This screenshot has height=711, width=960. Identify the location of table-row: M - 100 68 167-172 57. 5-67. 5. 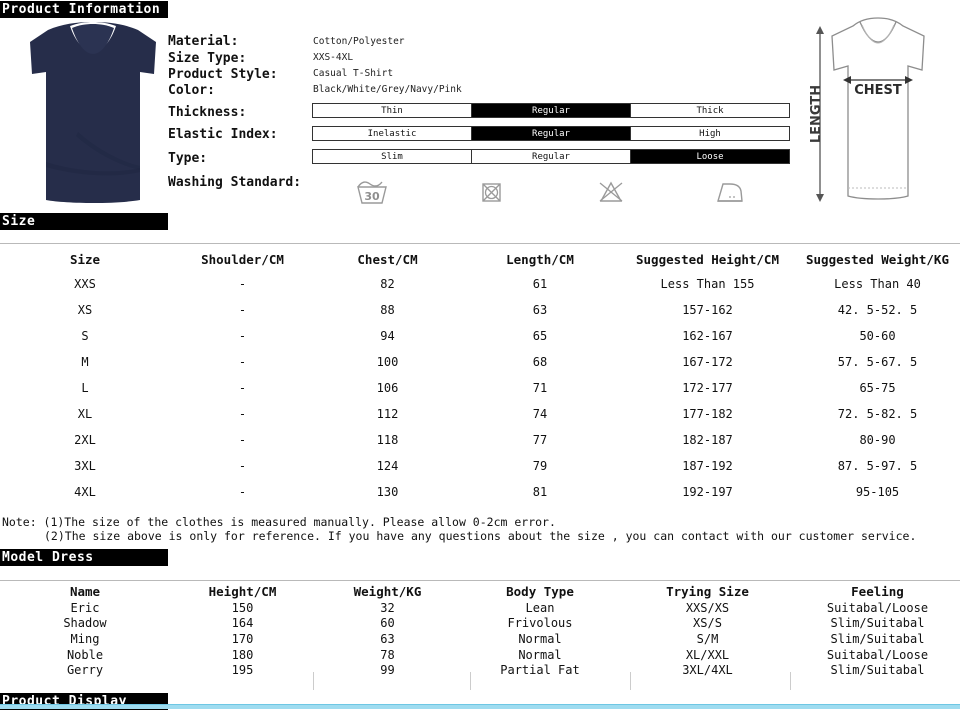
(480, 362).